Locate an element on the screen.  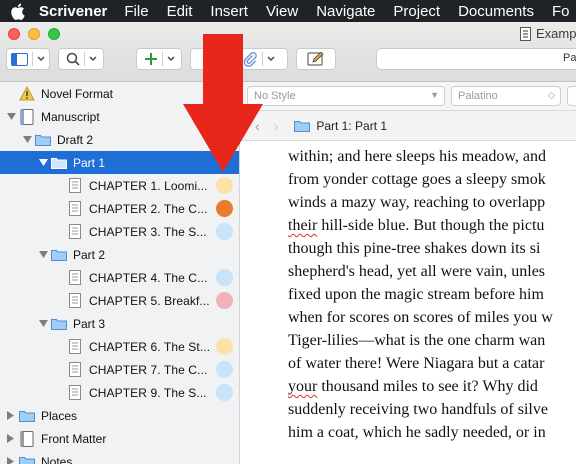
paragraph-style-select: No Style ▼ is located at coordinates (346, 96).